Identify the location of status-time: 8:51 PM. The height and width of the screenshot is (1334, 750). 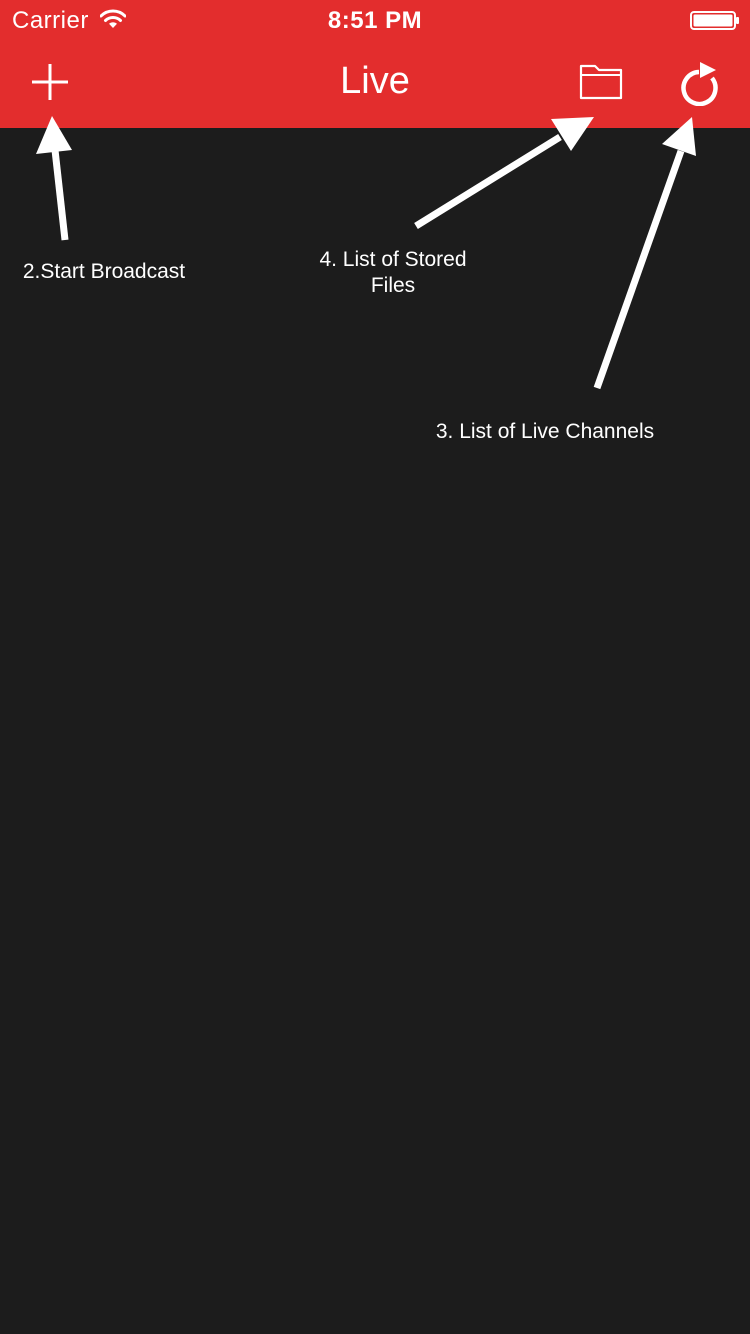
(375, 20).